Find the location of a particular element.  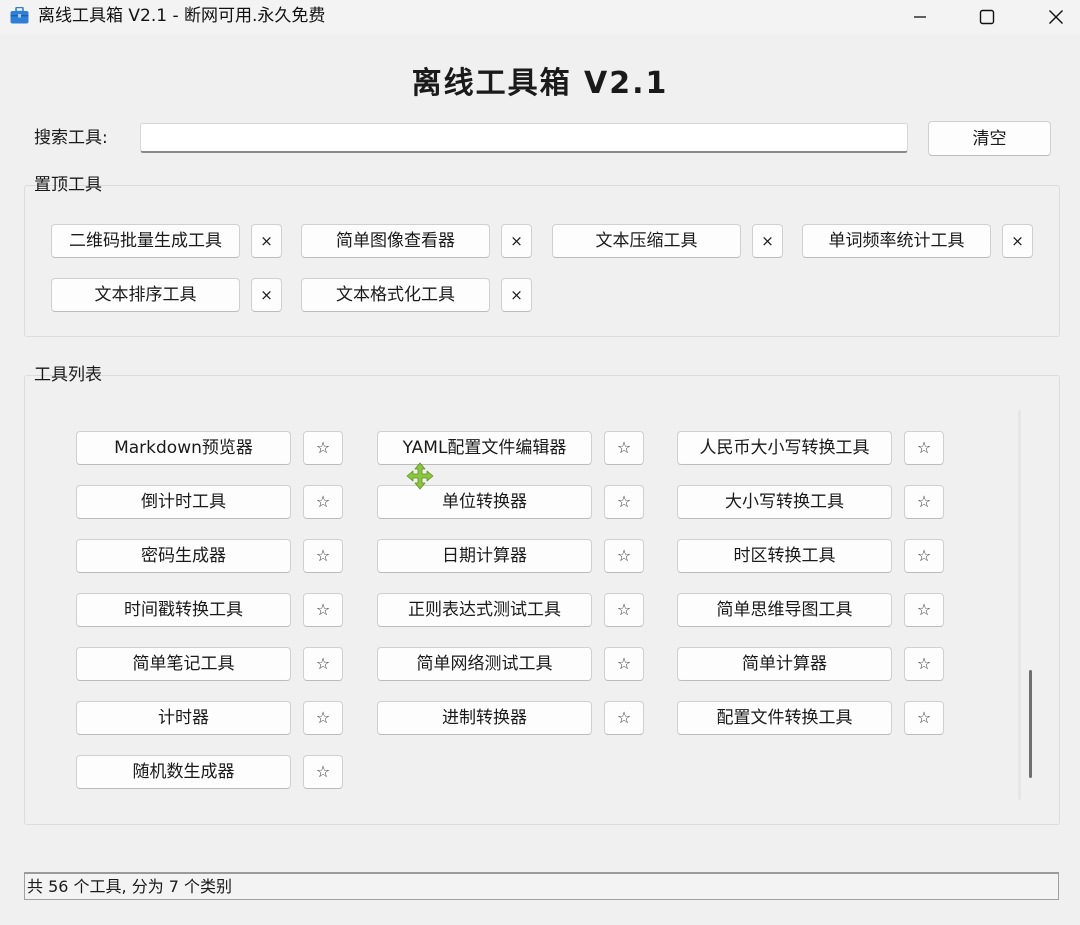

tool-button: 时区转换工具 is located at coordinates (784, 556).